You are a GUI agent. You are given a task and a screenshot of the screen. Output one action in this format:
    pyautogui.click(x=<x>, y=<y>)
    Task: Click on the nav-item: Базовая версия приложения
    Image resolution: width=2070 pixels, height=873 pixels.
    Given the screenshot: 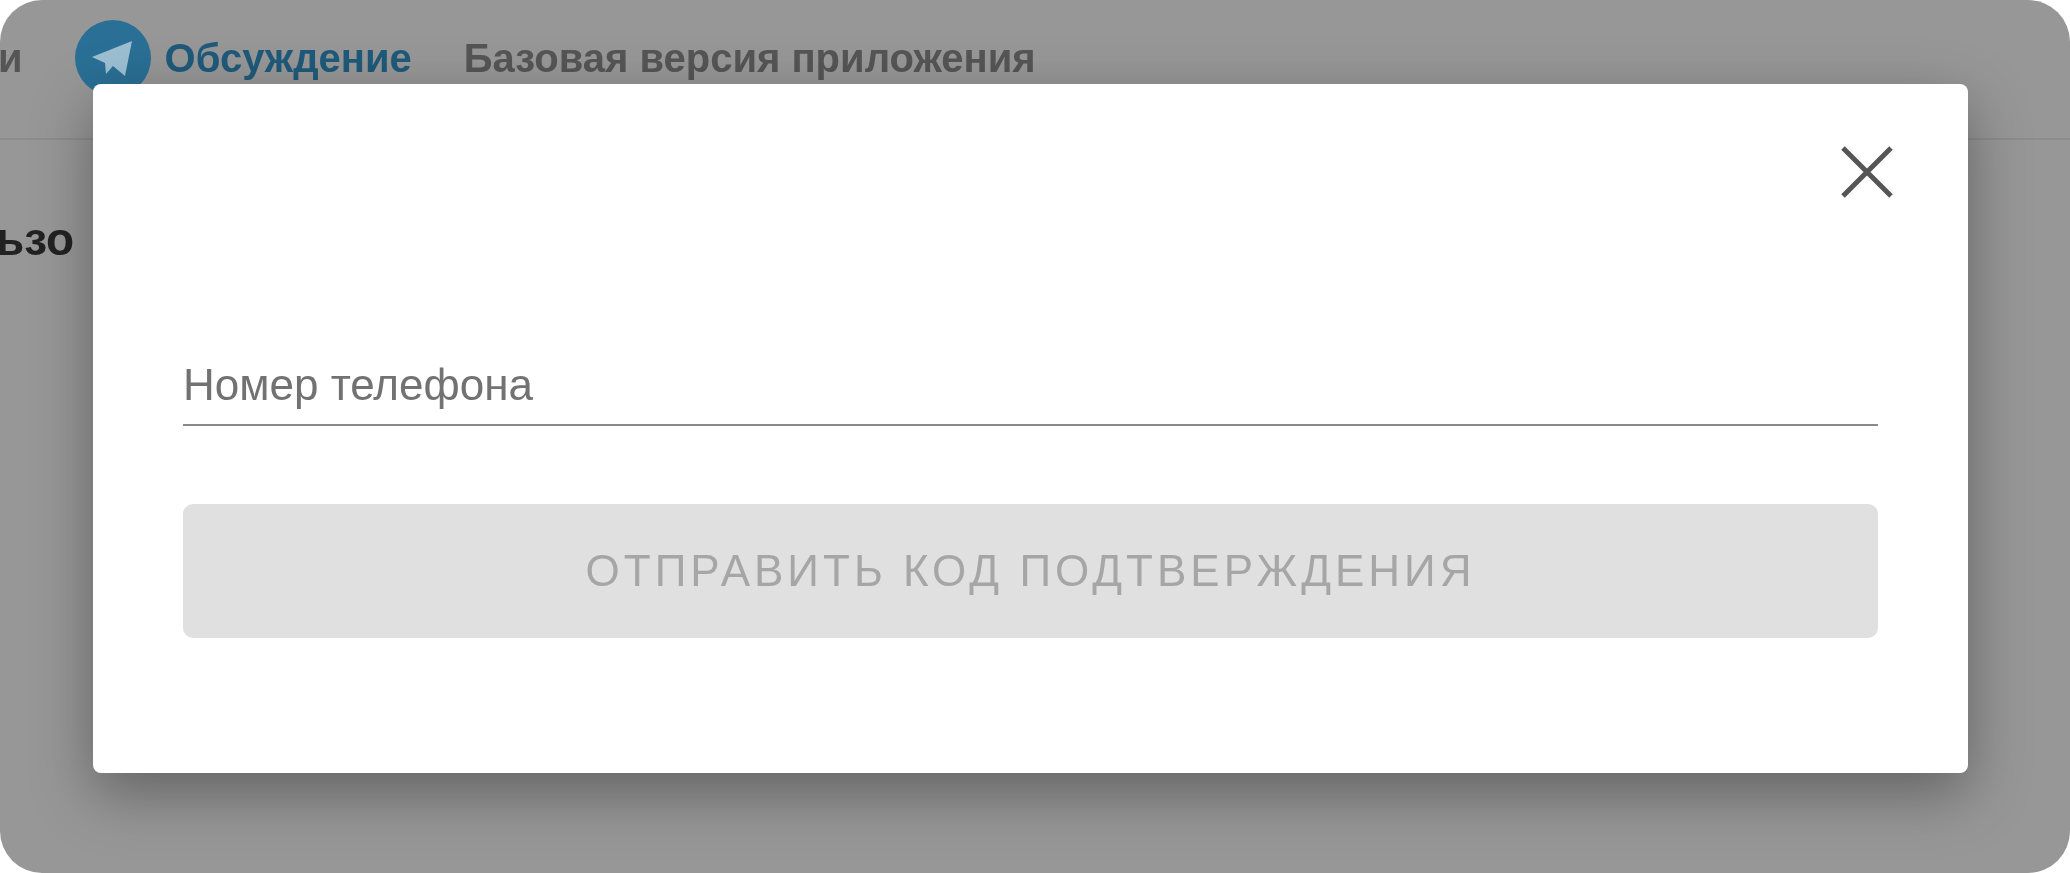 What is the action you would take?
    pyautogui.click(x=749, y=58)
    